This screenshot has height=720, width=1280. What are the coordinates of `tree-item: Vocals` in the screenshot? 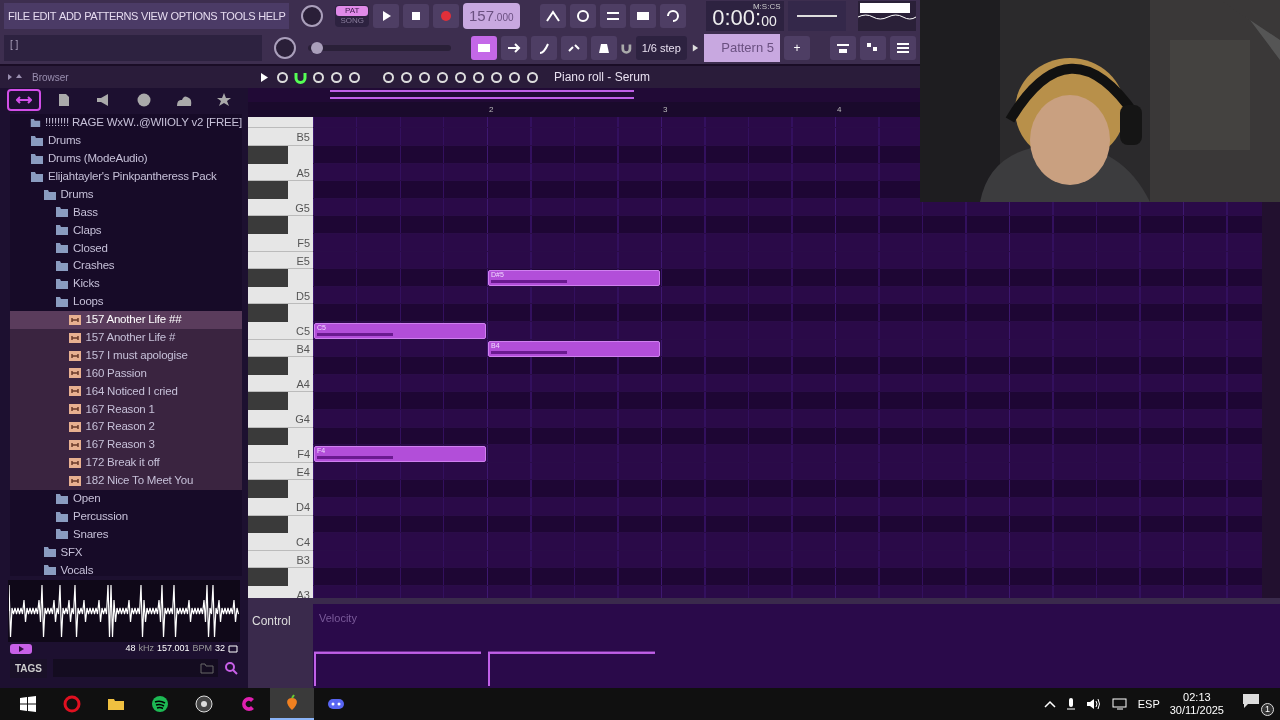 It's located at (126, 568).